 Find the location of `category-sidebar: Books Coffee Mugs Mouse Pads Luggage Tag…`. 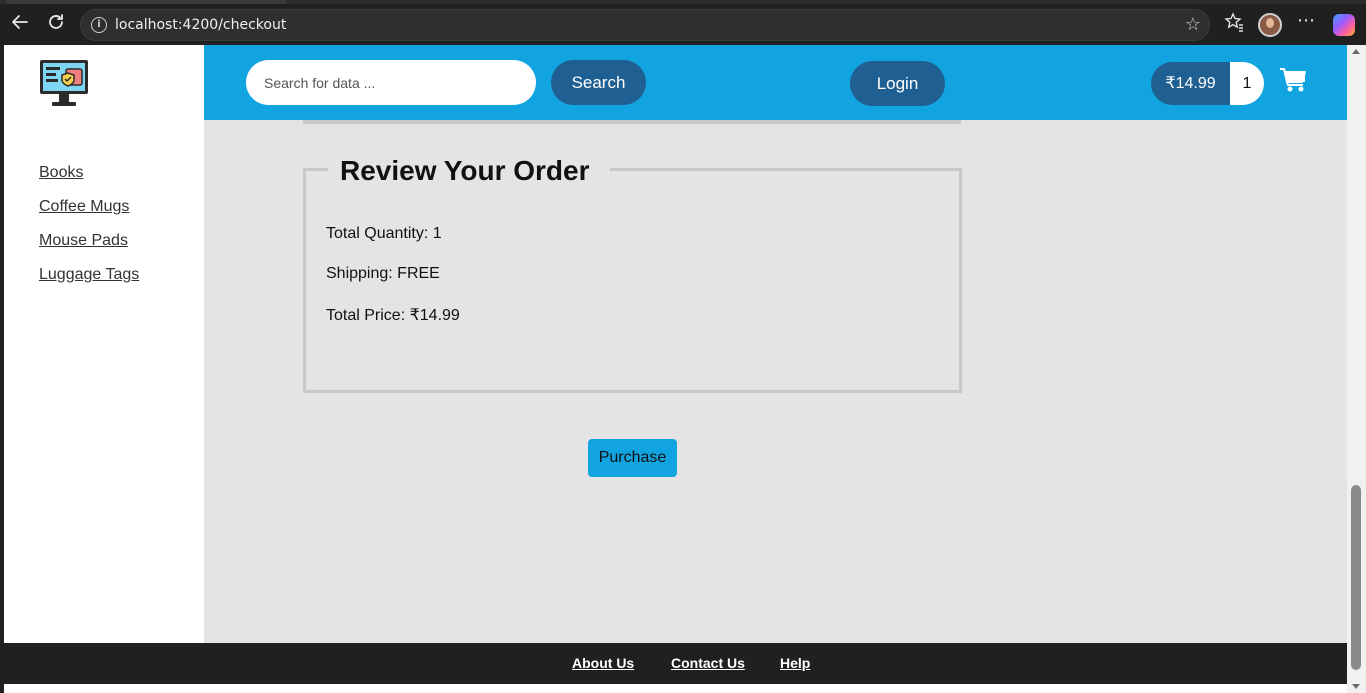

category-sidebar: Books Coffee Mugs Mouse Pads Luggage Tag… is located at coordinates (104, 381).